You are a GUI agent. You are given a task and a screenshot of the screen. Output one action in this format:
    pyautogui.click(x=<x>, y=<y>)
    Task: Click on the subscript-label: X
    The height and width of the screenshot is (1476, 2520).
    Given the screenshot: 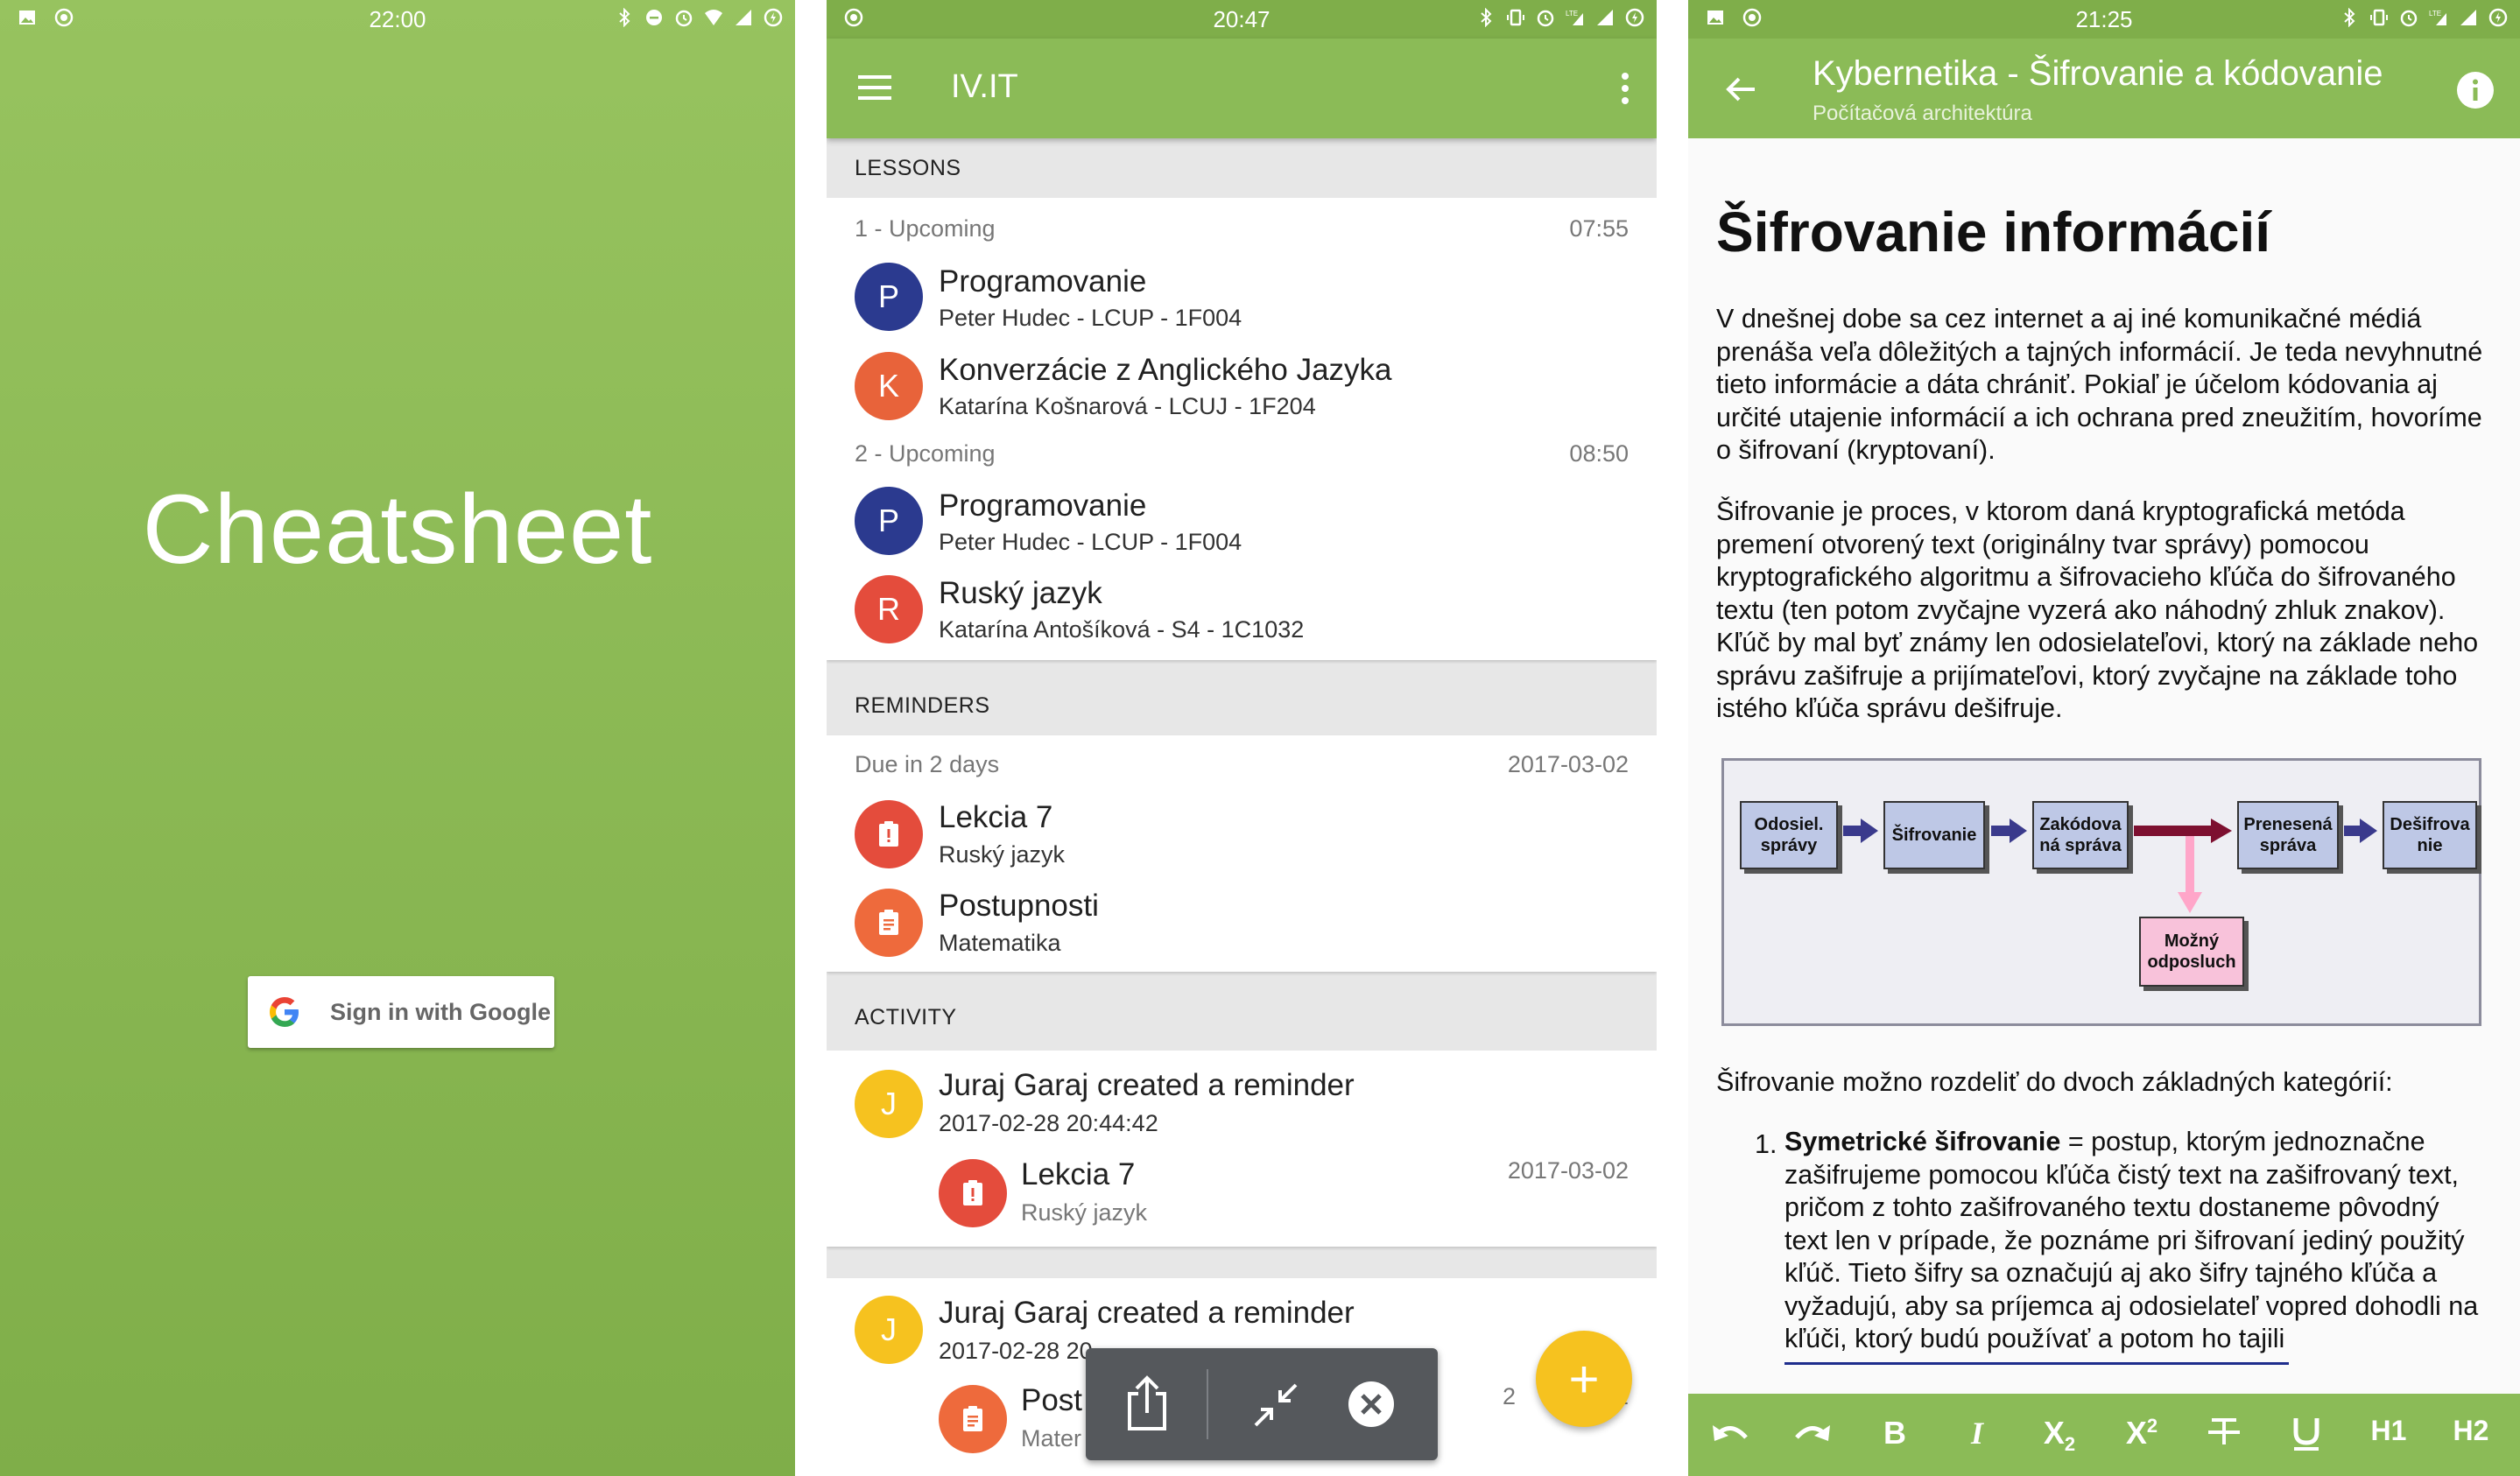 What is the action you would take?
    pyautogui.click(x=2054, y=1433)
    